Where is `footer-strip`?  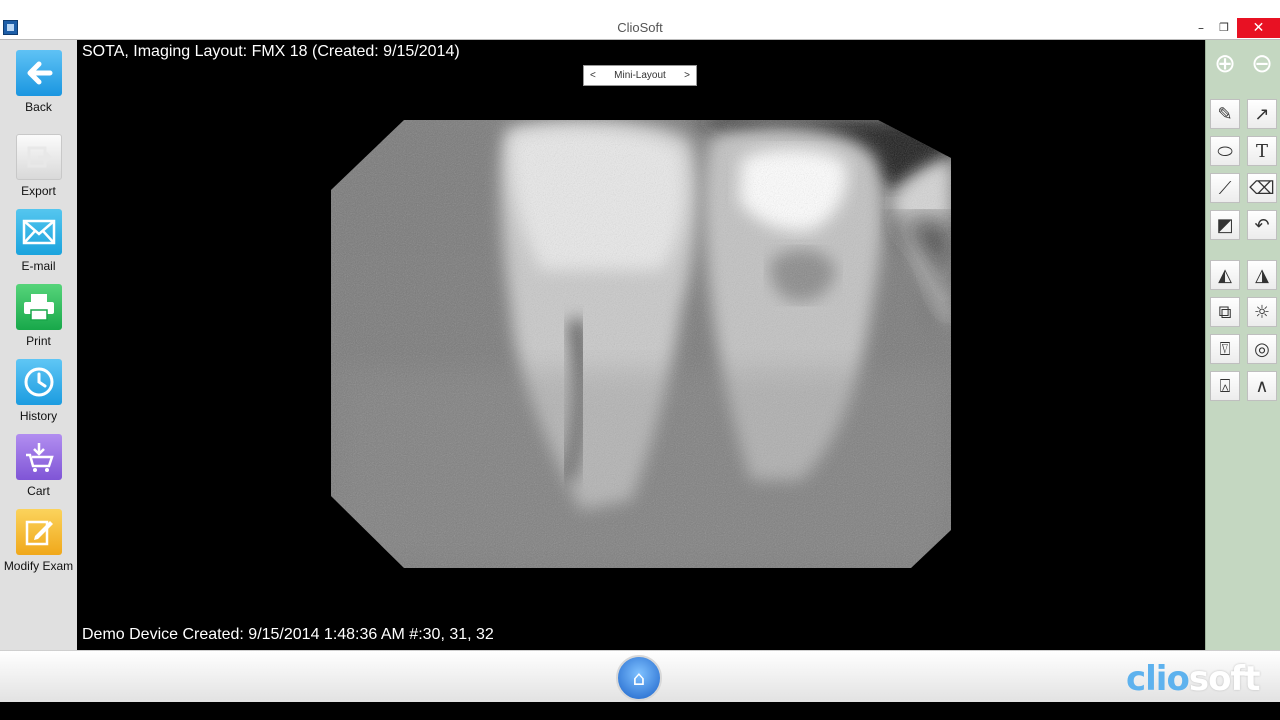
footer-strip is located at coordinates (640, 711).